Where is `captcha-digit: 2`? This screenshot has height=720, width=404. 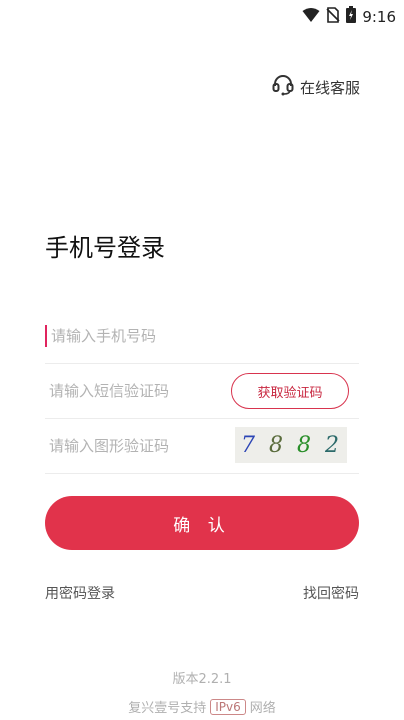 captcha-digit: 2 is located at coordinates (333, 445).